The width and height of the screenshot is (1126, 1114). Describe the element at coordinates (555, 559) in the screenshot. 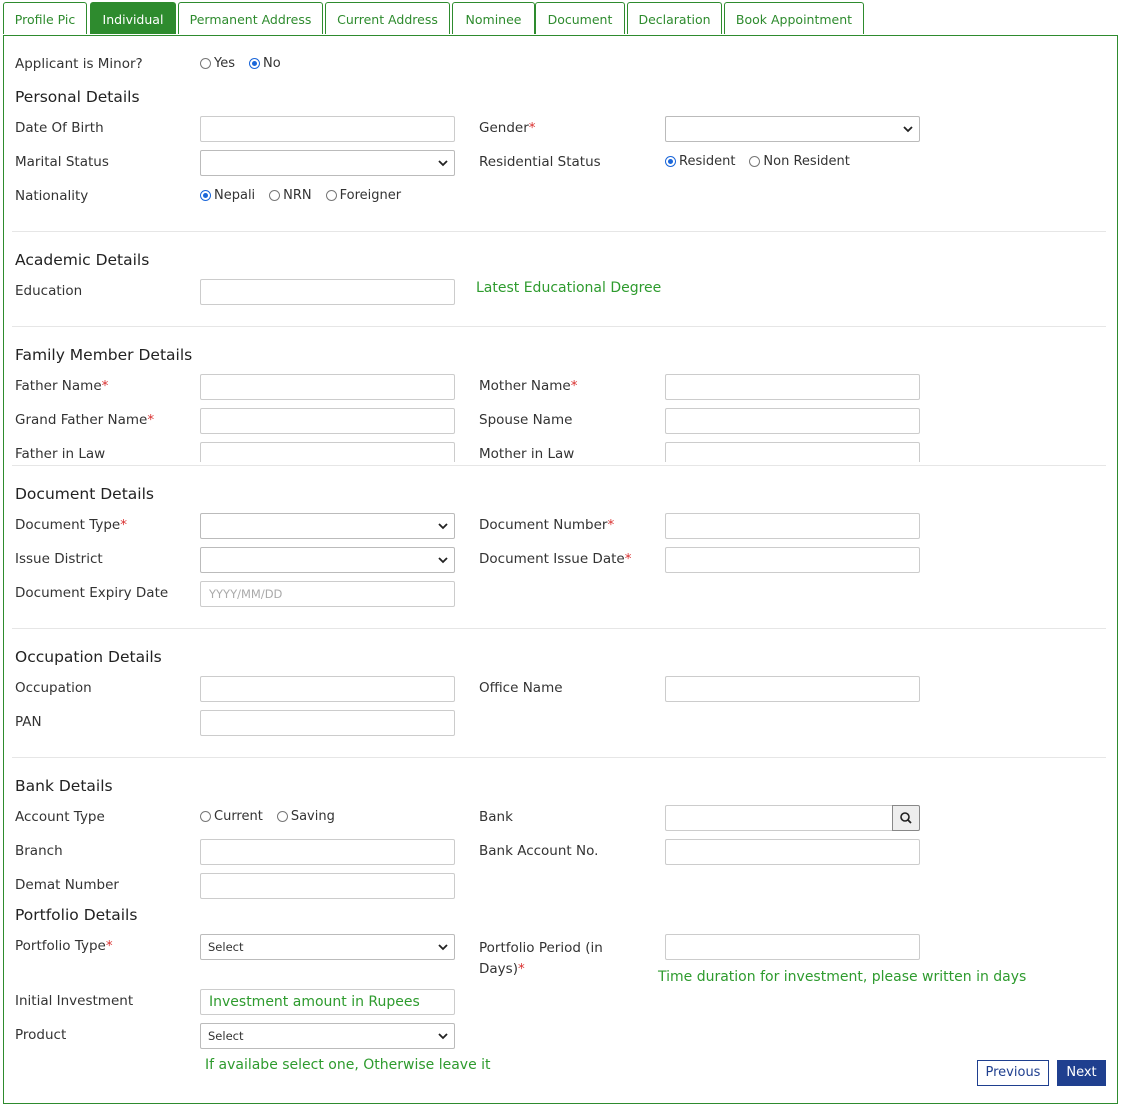

I see `issue-date-label: Document Issue Date*` at that location.